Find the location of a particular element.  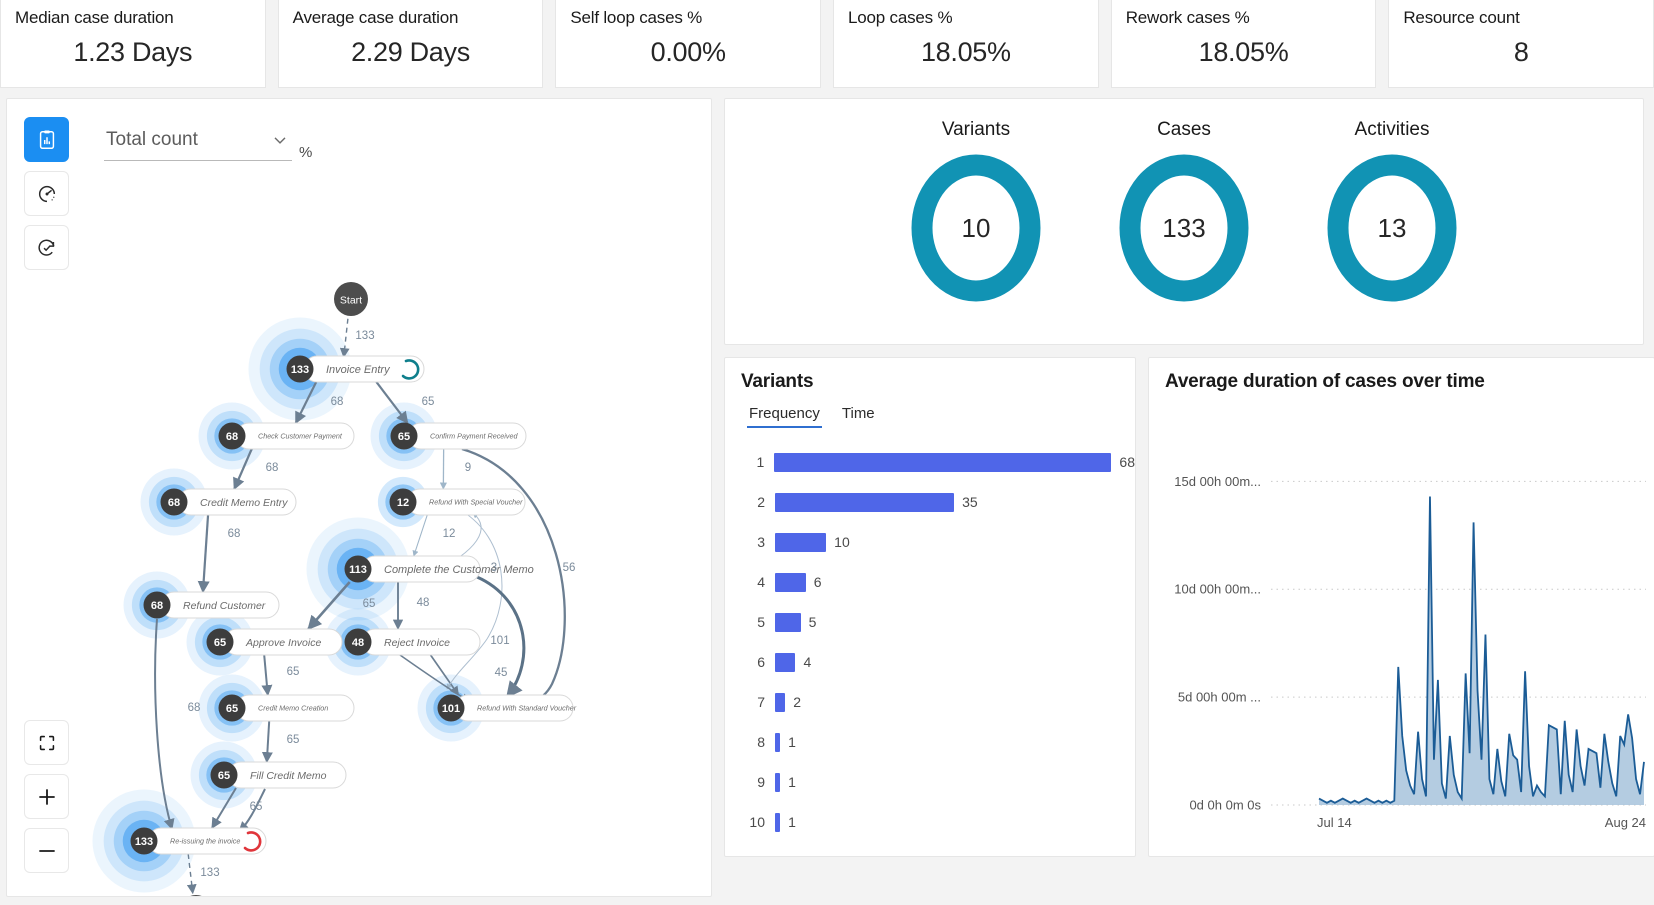

variant-bar-row: 46 is located at coordinates (930, 582).